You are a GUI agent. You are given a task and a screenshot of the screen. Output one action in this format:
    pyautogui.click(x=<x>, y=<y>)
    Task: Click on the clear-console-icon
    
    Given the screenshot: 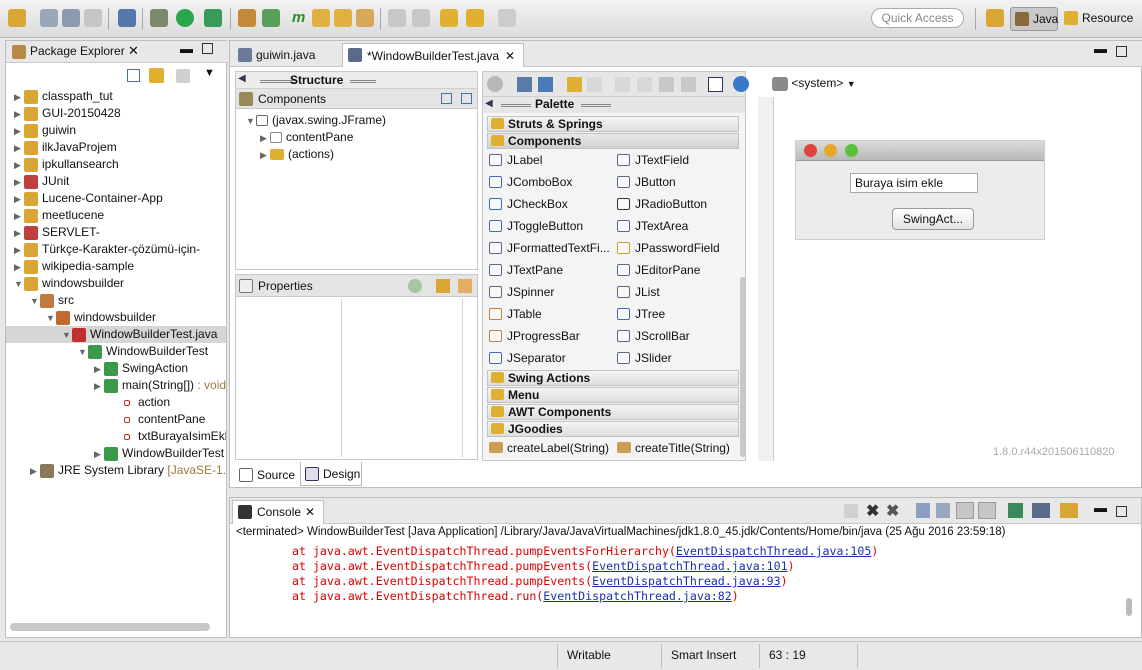 What is the action you would take?
    pyautogui.click(x=923, y=510)
    